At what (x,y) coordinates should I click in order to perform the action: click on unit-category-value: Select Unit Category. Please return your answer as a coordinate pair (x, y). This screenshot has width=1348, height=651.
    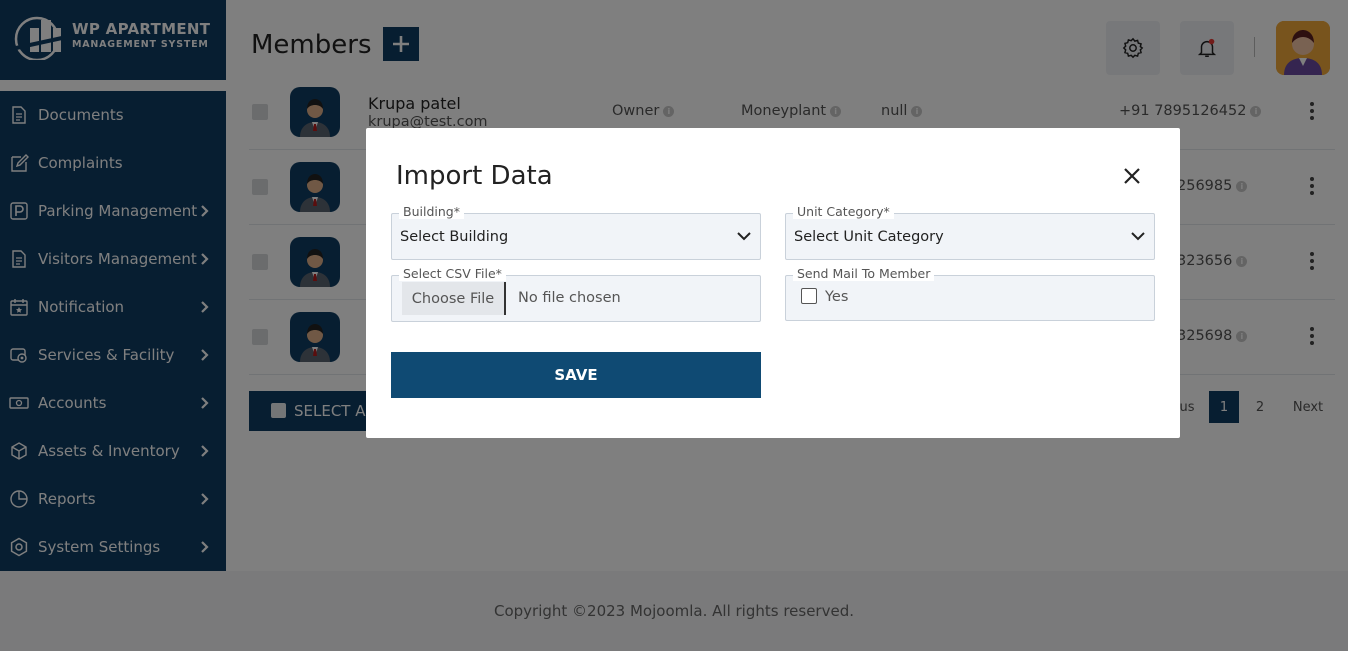
    Looking at the image, I should click on (869, 237).